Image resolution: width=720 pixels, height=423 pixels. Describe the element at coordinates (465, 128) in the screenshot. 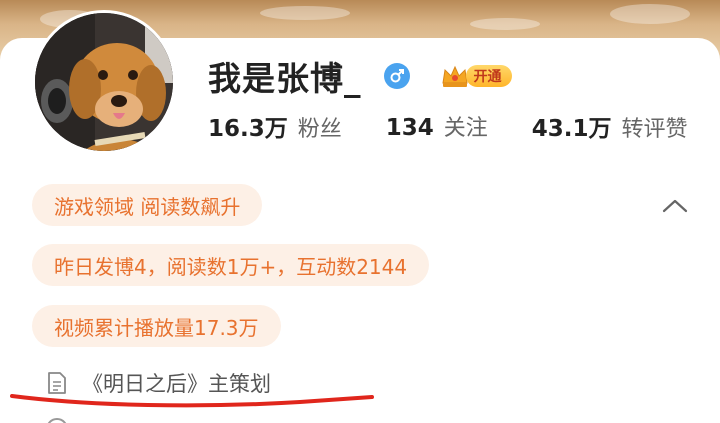

I see `stat-following-label: 关注` at that location.